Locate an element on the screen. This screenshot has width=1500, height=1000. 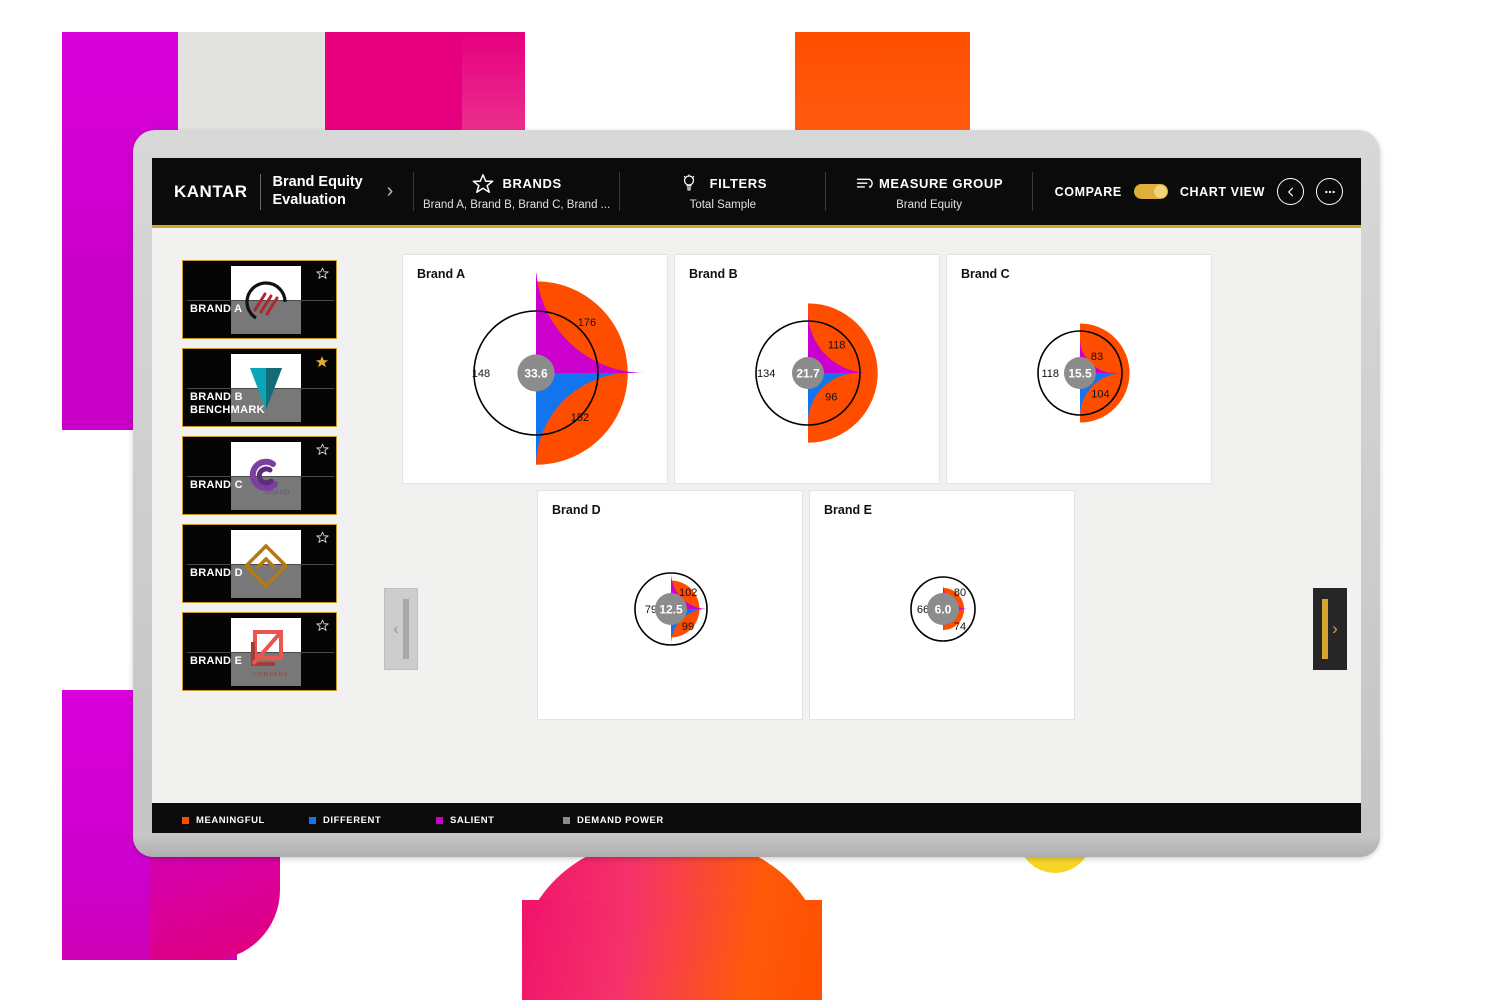
legend-swatch-salient is located at coordinates (439, 820).